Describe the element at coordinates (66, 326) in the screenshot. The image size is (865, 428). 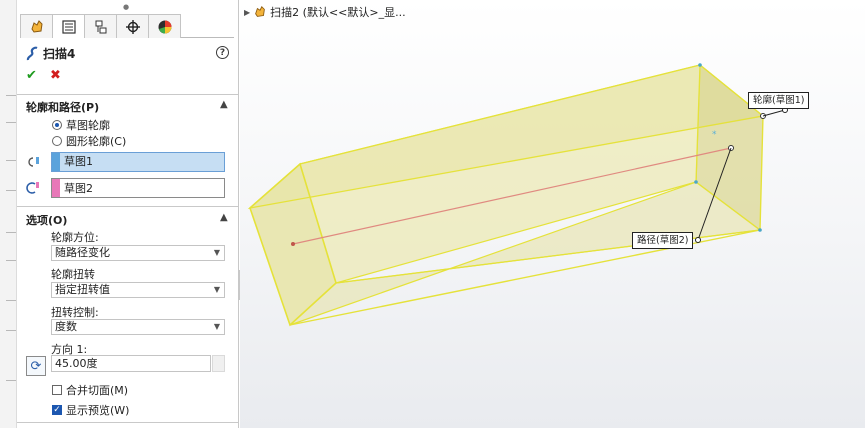
I see `twist-control-value: 度数` at that location.